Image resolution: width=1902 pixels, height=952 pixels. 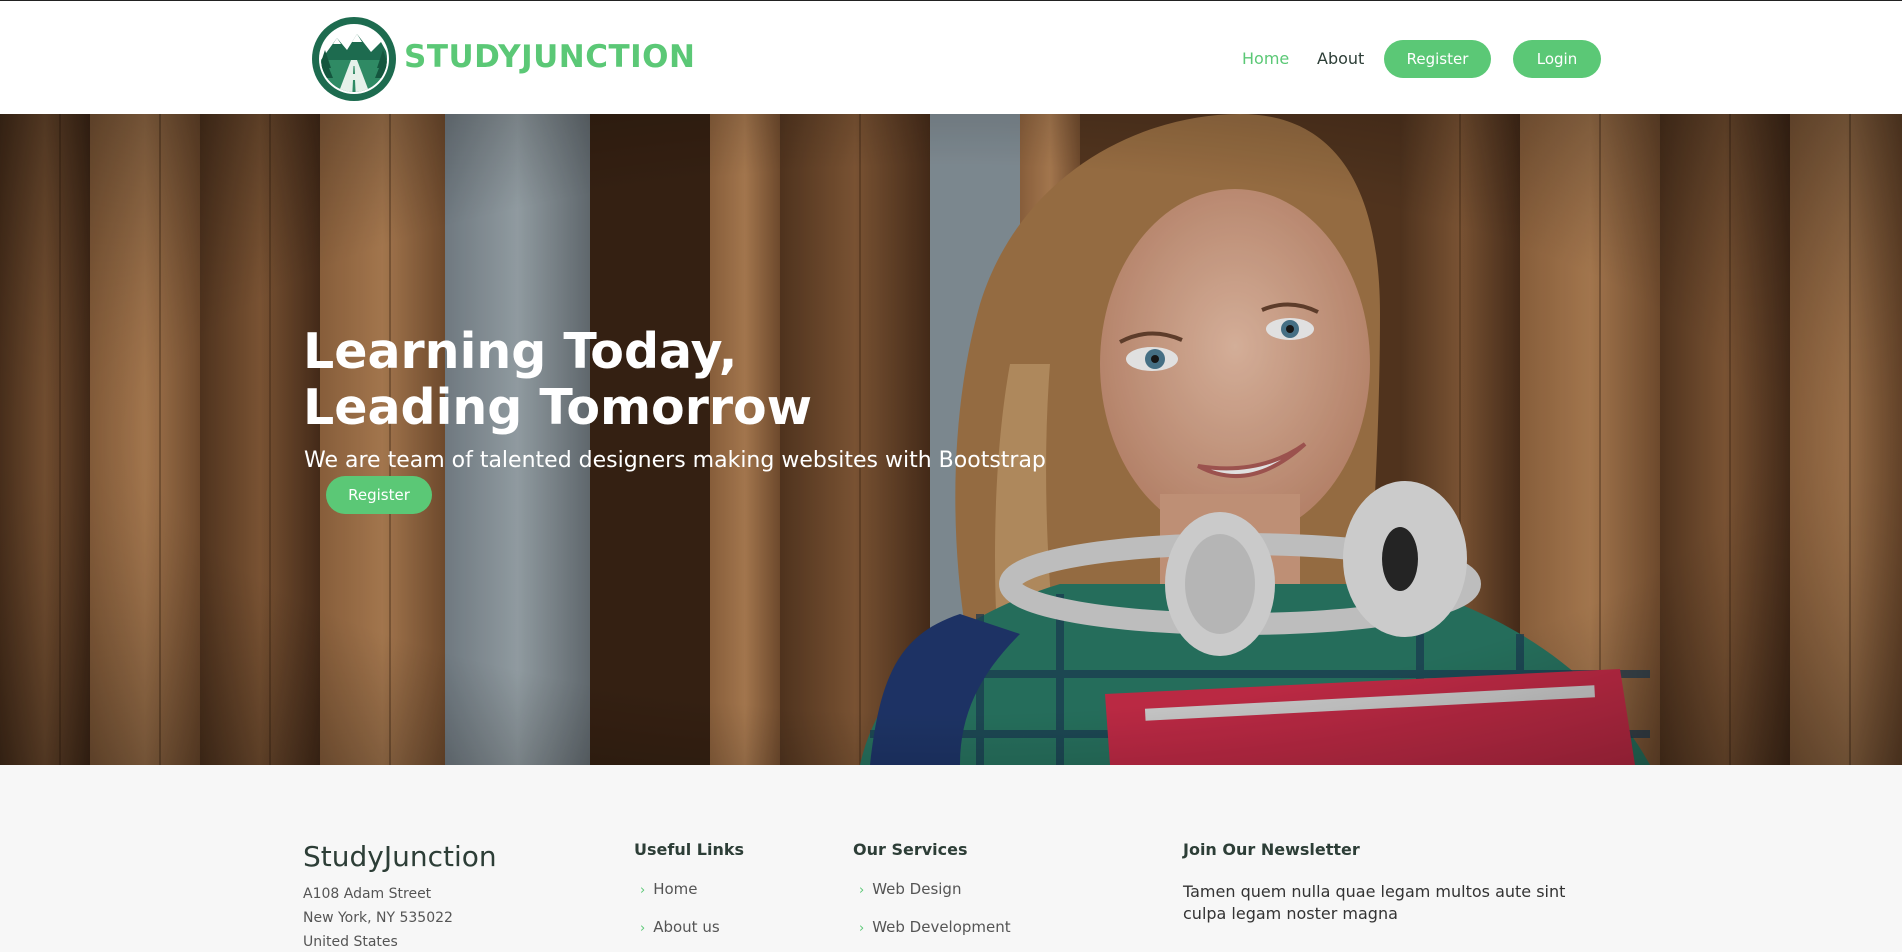 What do you see at coordinates (367, 894) in the screenshot?
I see `footer-address-line: A108 Adam Street` at bounding box center [367, 894].